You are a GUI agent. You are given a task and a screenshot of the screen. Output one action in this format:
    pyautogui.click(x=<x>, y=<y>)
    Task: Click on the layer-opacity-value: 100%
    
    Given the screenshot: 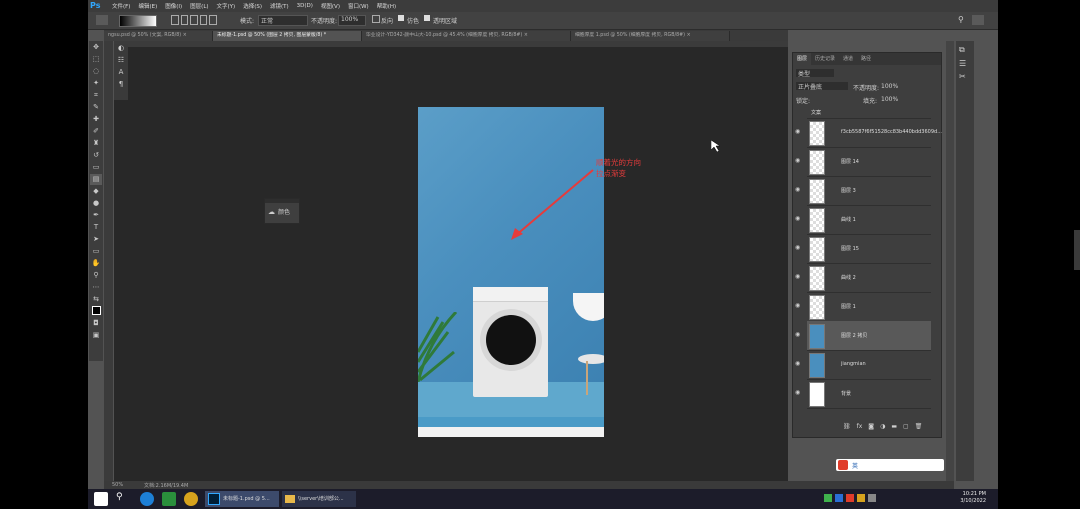 What is the action you would take?
    pyautogui.click(x=889, y=86)
    